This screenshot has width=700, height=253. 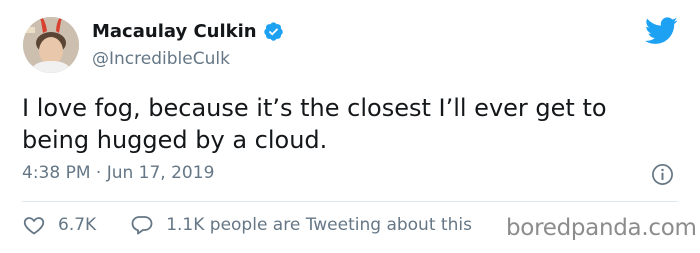 What do you see at coordinates (601, 228) in the screenshot?
I see `watermark: boredpanda.com` at bounding box center [601, 228].